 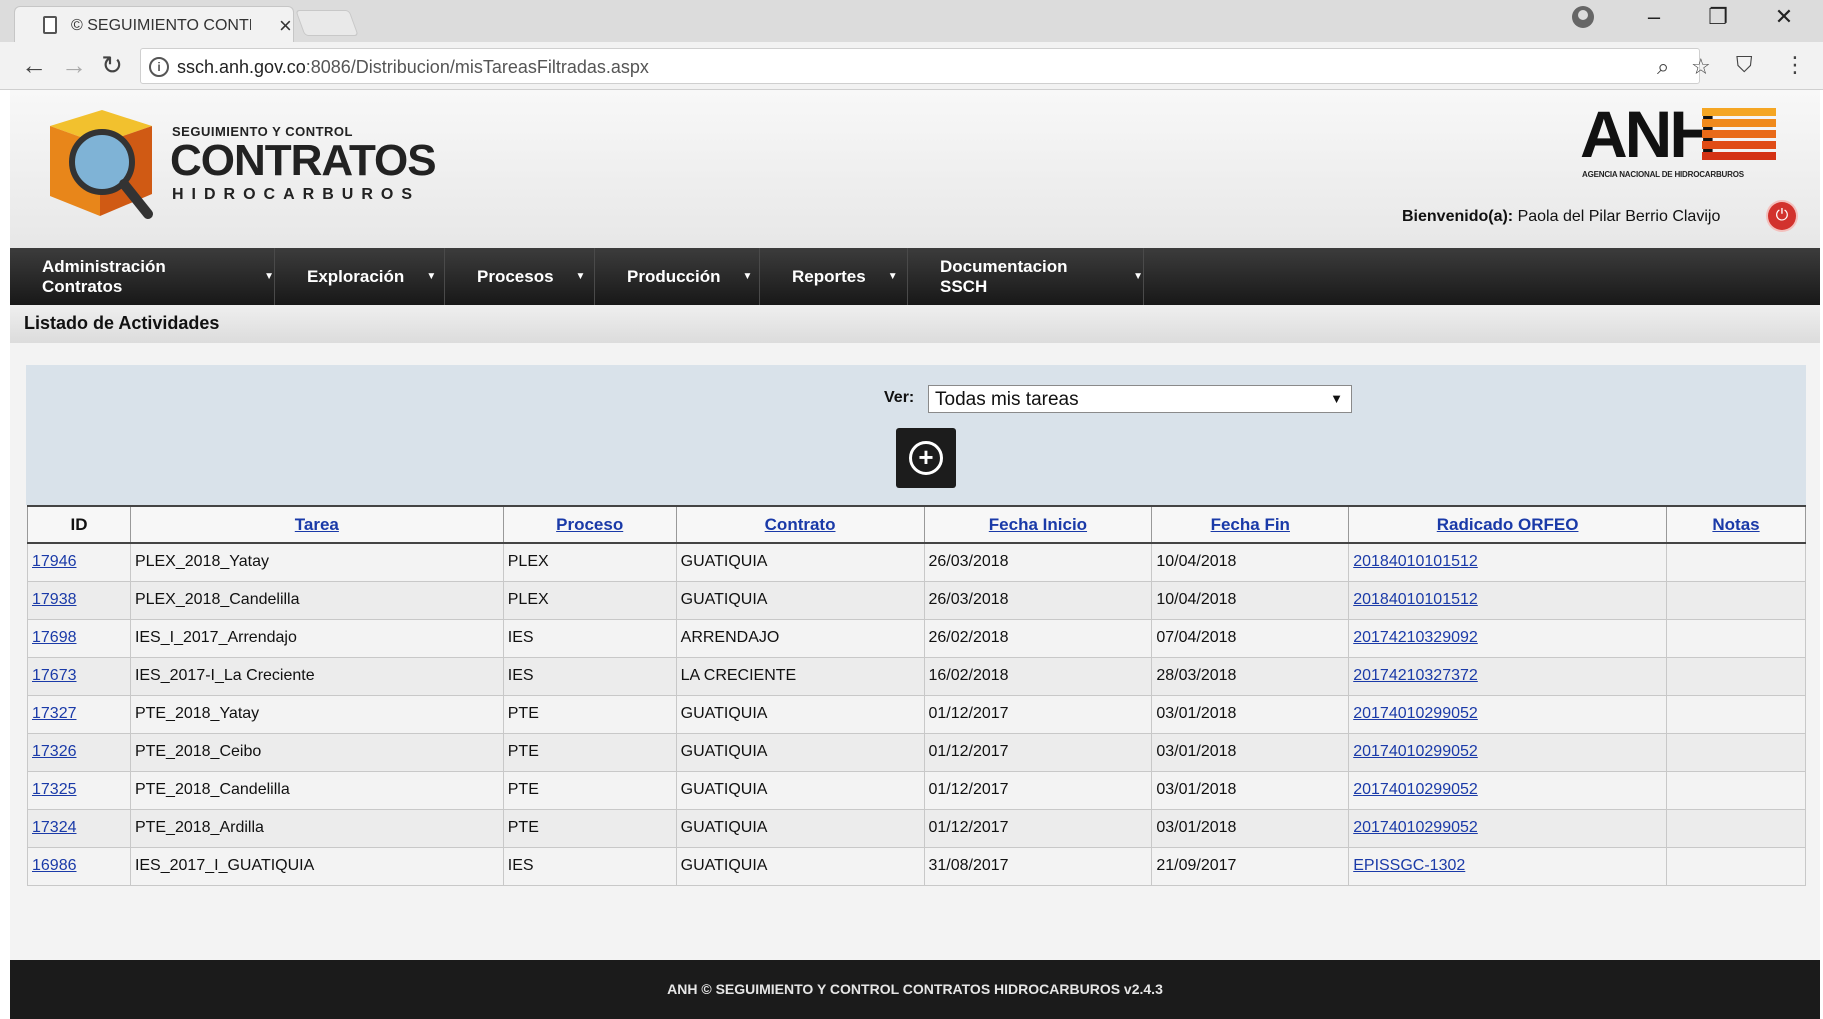 I want to click on cell-tarea: PTE_2018_Candelilla, so click(x=316, y=790).